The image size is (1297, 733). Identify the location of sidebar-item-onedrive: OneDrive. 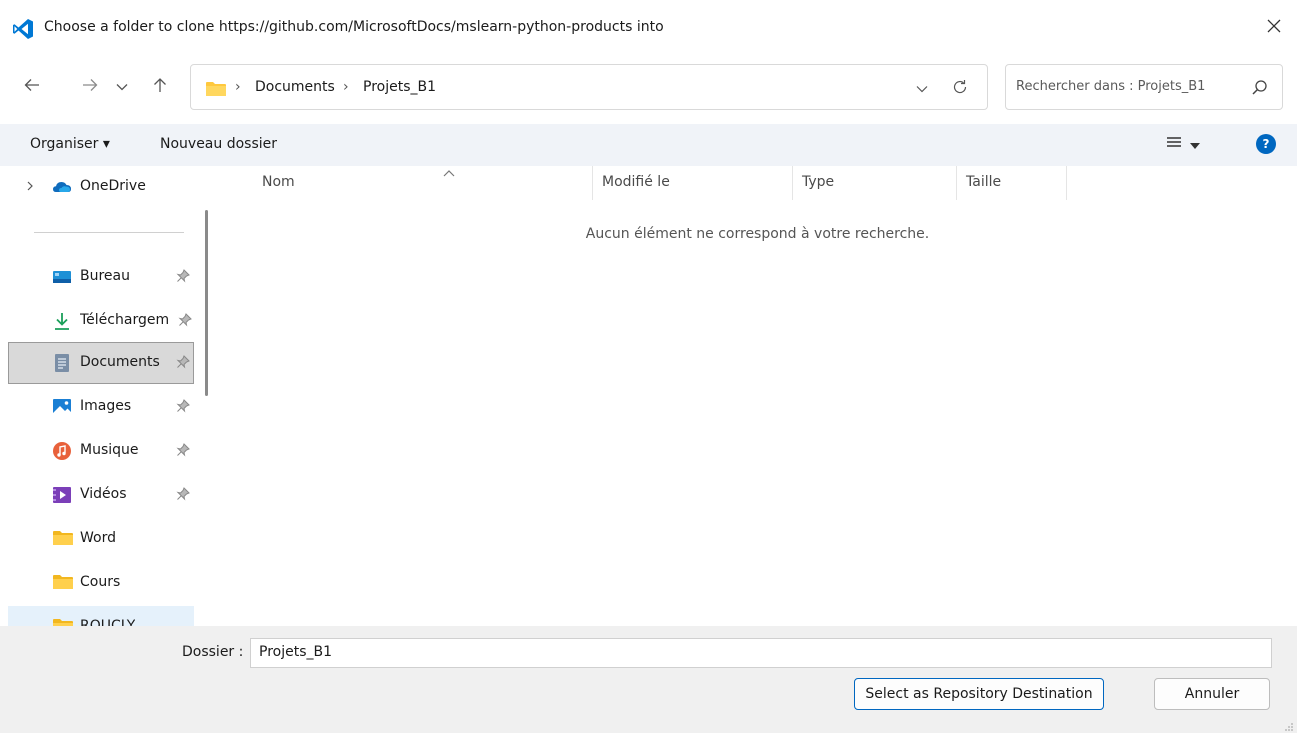
(101, 187).